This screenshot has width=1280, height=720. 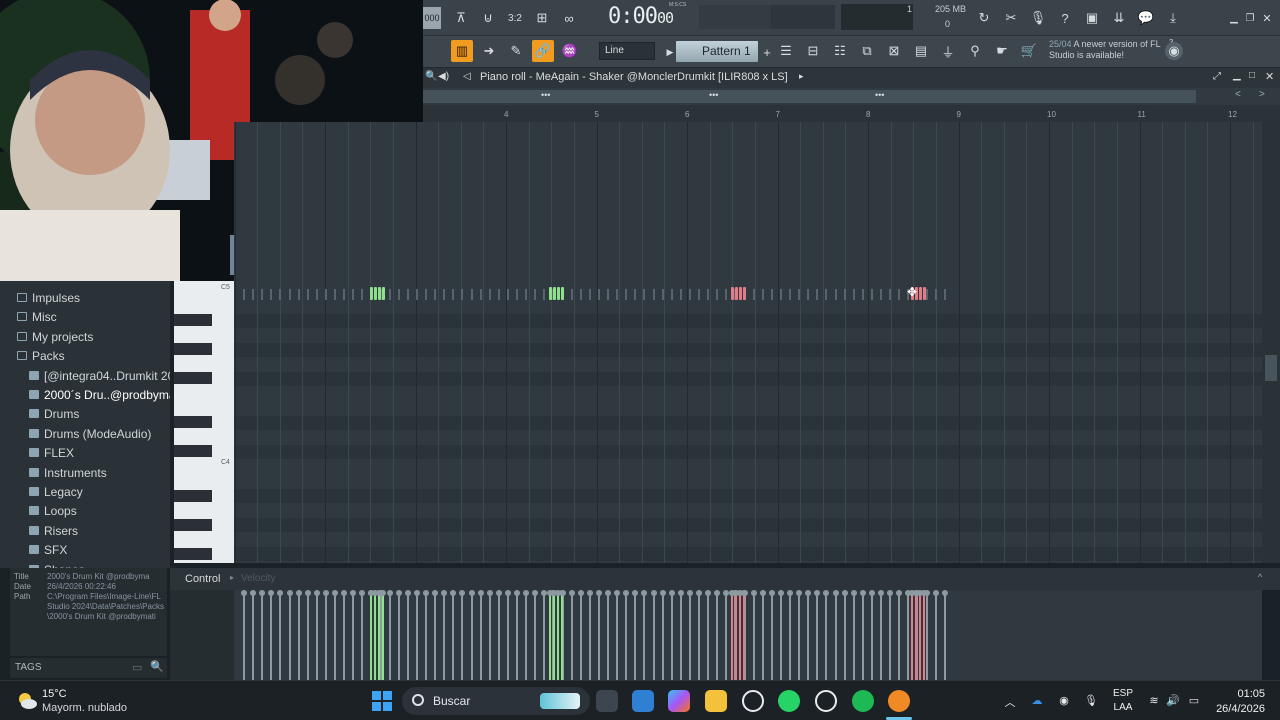 What do you see at coordinates (607, 701) in the screenshot?
I see `task-view-icon` at bounding box center [607, 701].